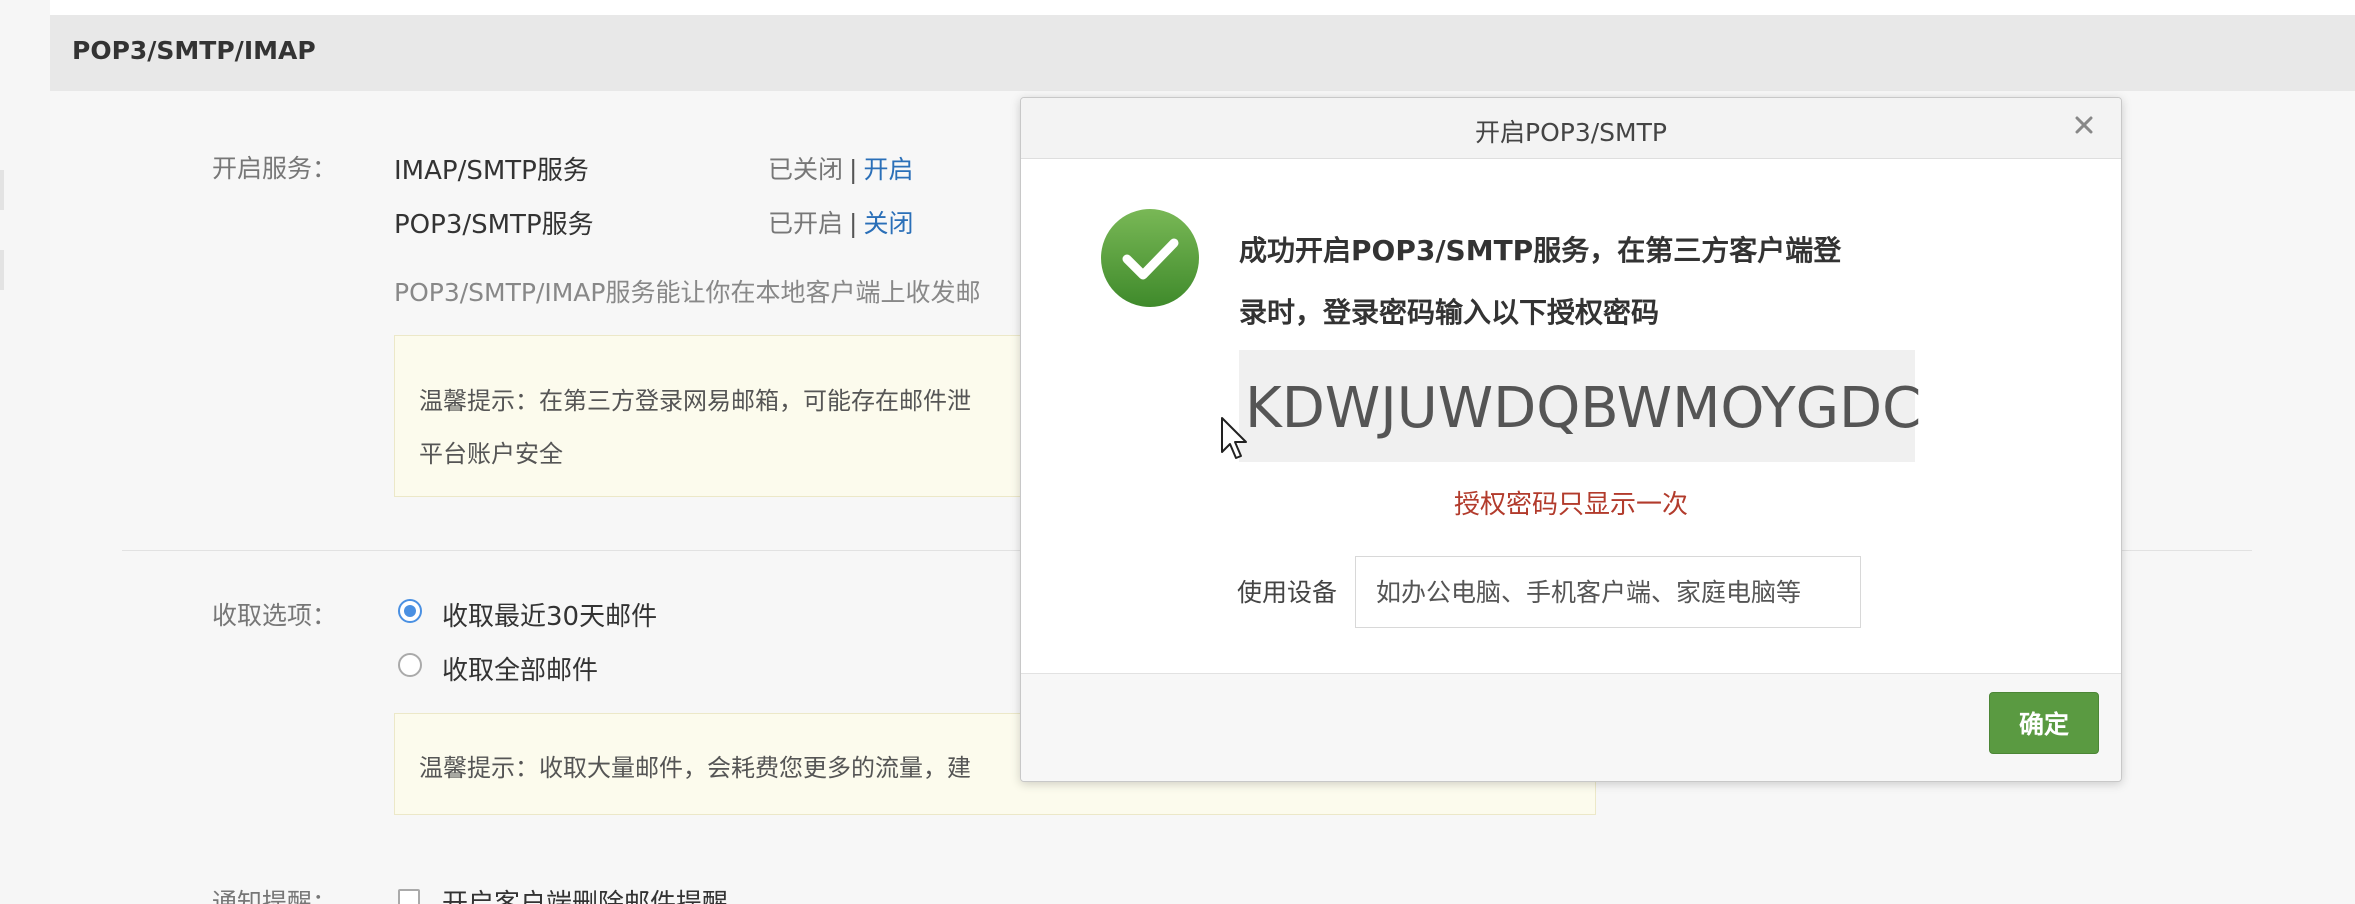 This screenshot has width=2355, height=904. I want to click on fetch-recent-radio, so click(410, 611).